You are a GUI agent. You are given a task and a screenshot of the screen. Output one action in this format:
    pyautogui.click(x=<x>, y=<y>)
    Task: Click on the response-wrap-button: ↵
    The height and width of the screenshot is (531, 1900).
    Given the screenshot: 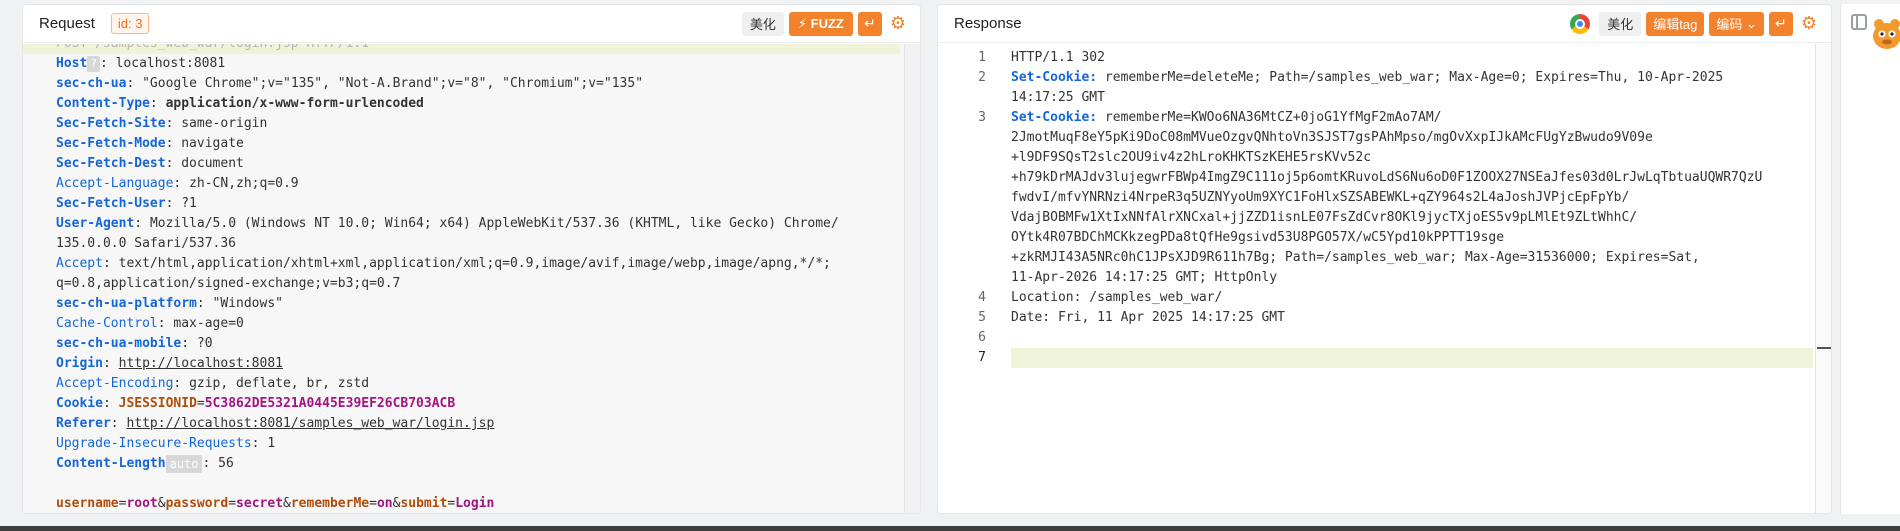 What is the action you would take?
    pyautogui.click(x=1780, y=23)
    